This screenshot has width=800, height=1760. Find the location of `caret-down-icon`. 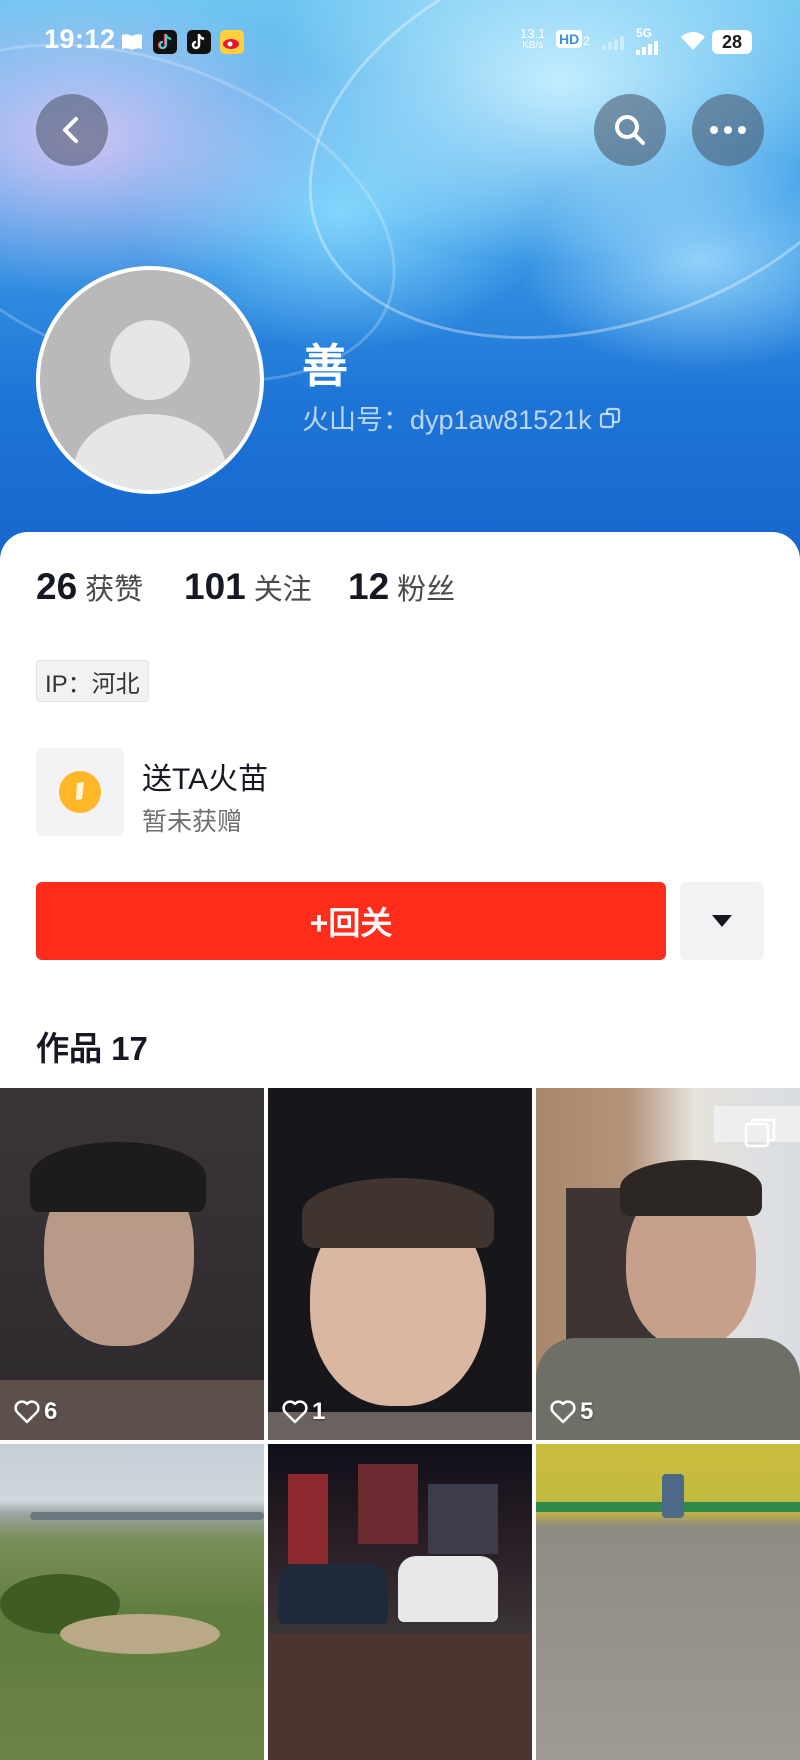

caret-down-icon is located at coordinates (722, 921).